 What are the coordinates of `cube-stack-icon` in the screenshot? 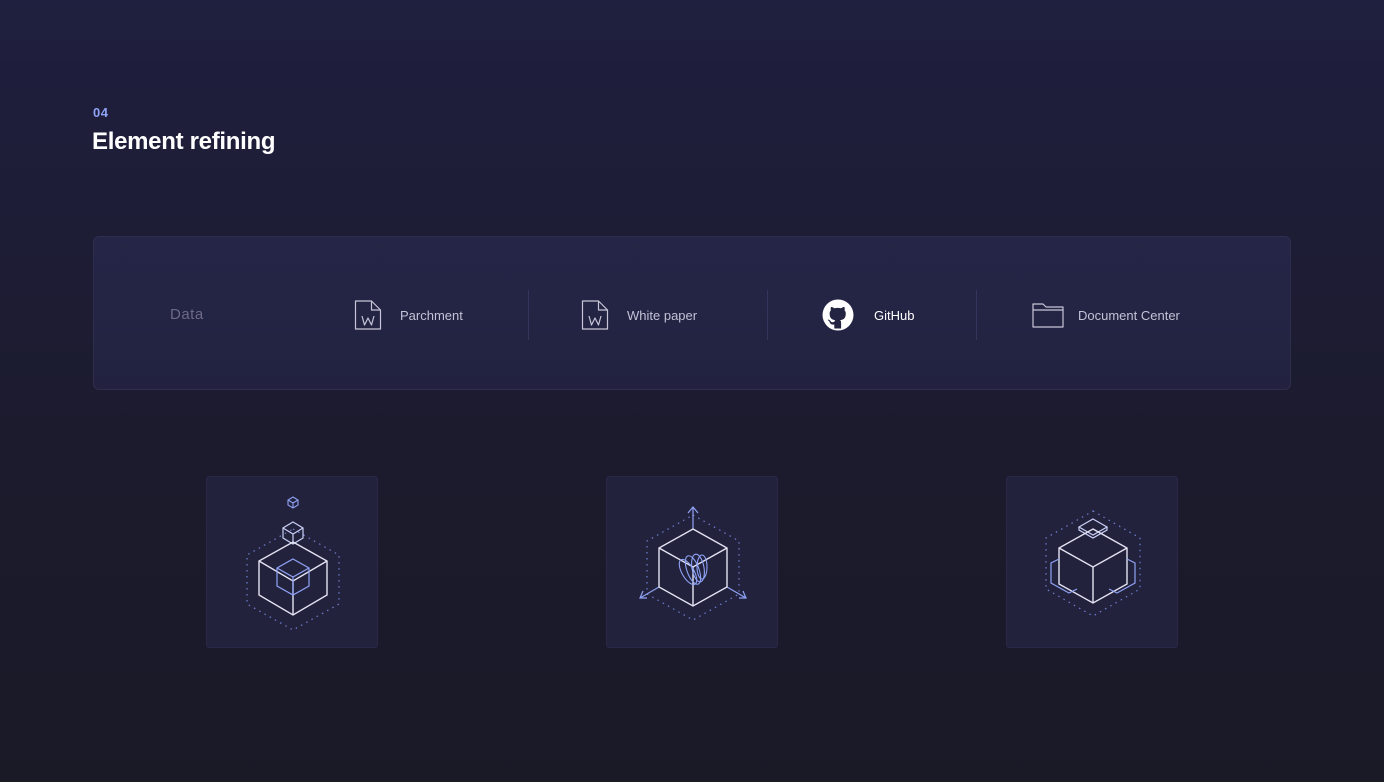 It's located at (293, 563).